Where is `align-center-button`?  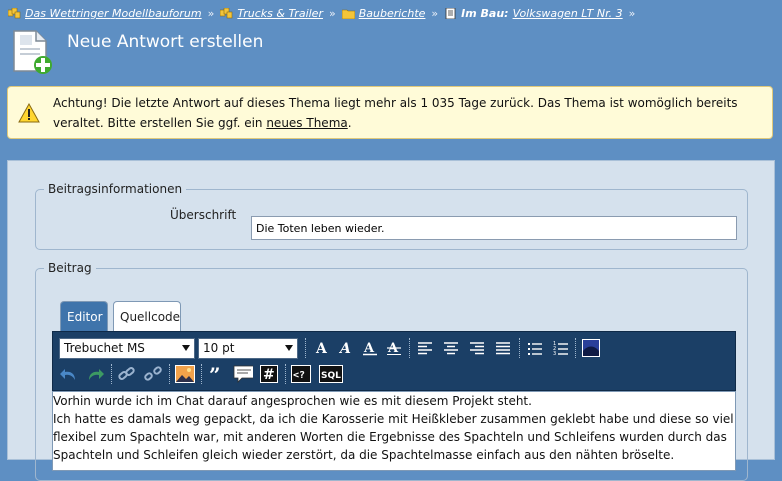
align-center-button is located at coordinates (451, 348).